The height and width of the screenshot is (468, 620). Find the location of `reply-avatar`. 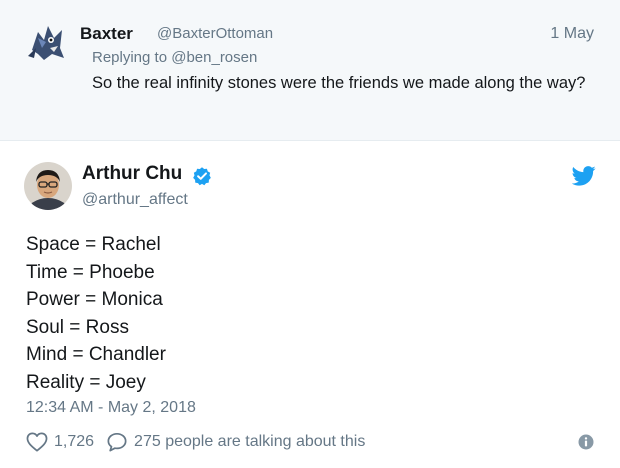

reply-avatar is located at coordinates (47, 41).